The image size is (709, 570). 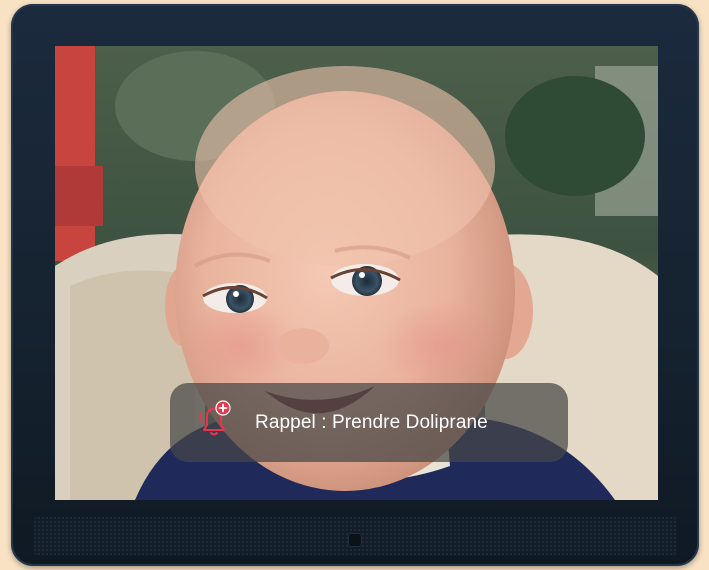 What do you see at coordinates (371, 422) in the screenshot?
I see `notification-text: Rappel : Prendre Doliprane` at bounding box center [371, 422].